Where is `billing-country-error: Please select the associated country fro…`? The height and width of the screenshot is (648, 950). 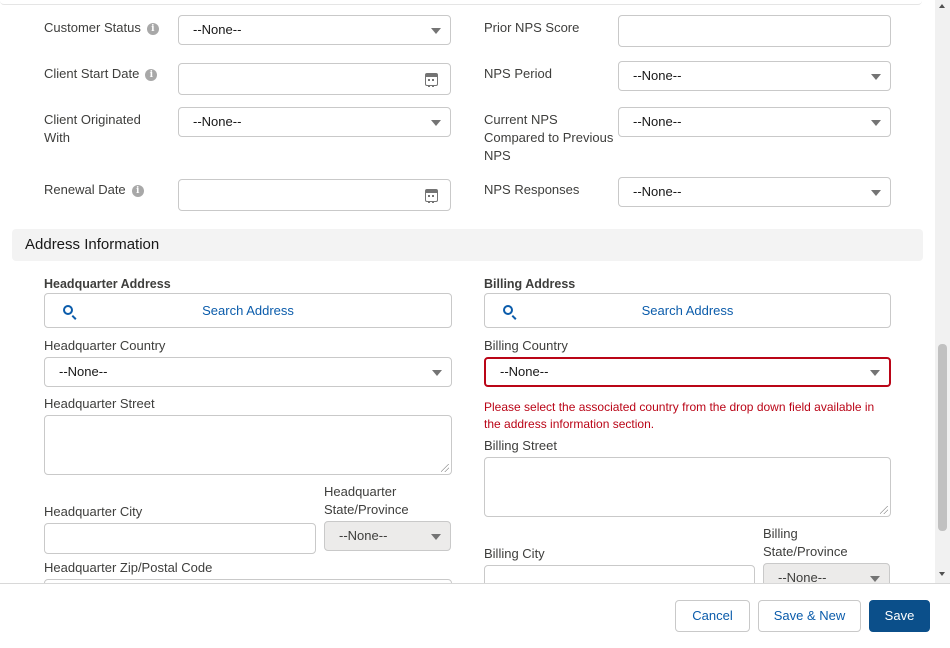
billing-country-error: Please select the associated country fro… is located at coordinates (679, 415).